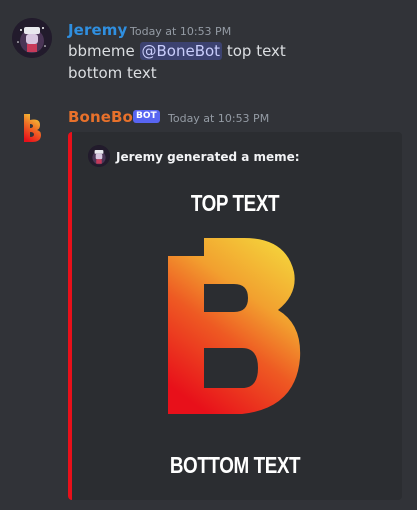 The image size is (417, 510). I want to click on bonebot-avatar-icon, so click(32, 128).